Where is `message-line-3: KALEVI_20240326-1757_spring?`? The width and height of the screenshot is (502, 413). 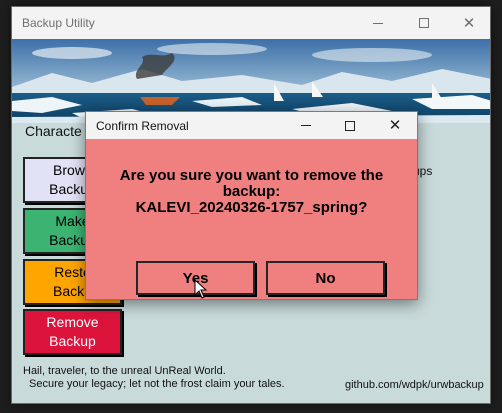
message-line-3: KALEVI_20240326-1757_spring? is located at coordinates (251, 207).